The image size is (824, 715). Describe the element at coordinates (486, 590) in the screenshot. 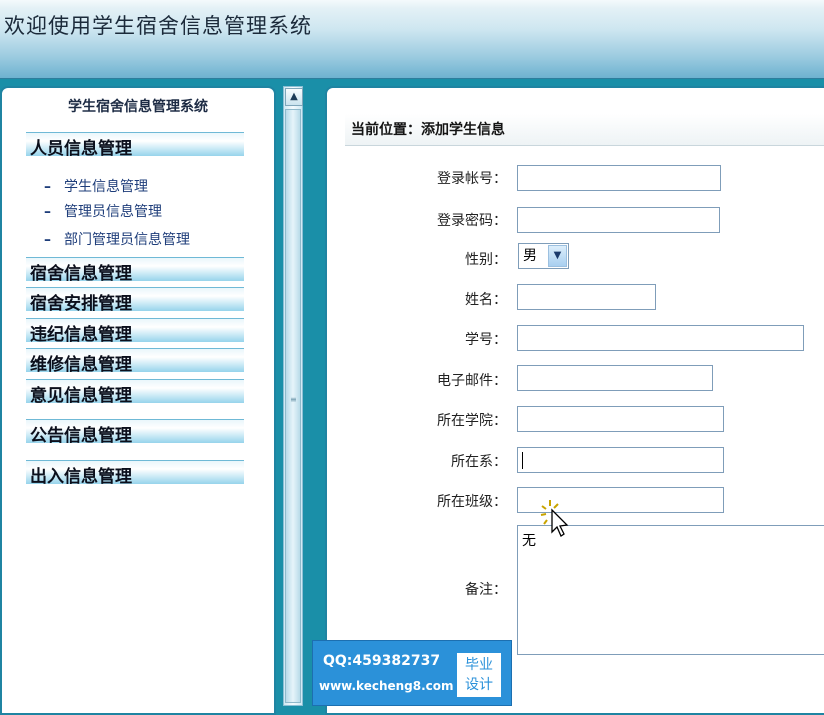

I see `remarks-label: 备注：` at that location.